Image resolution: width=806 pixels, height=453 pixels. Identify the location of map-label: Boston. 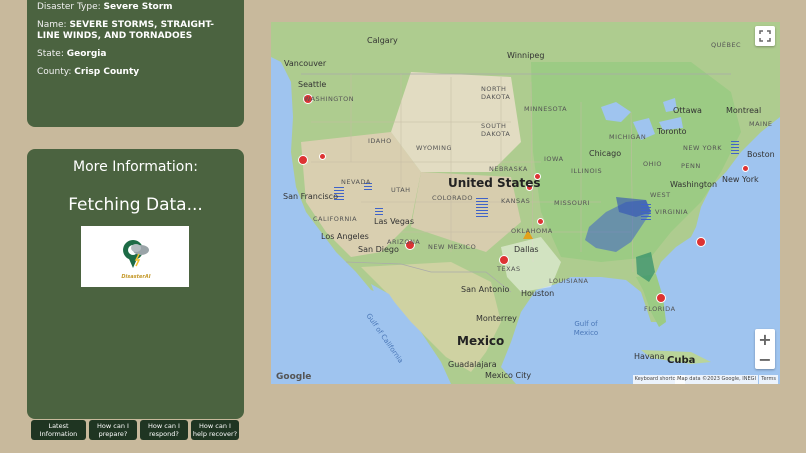
(761, 154).